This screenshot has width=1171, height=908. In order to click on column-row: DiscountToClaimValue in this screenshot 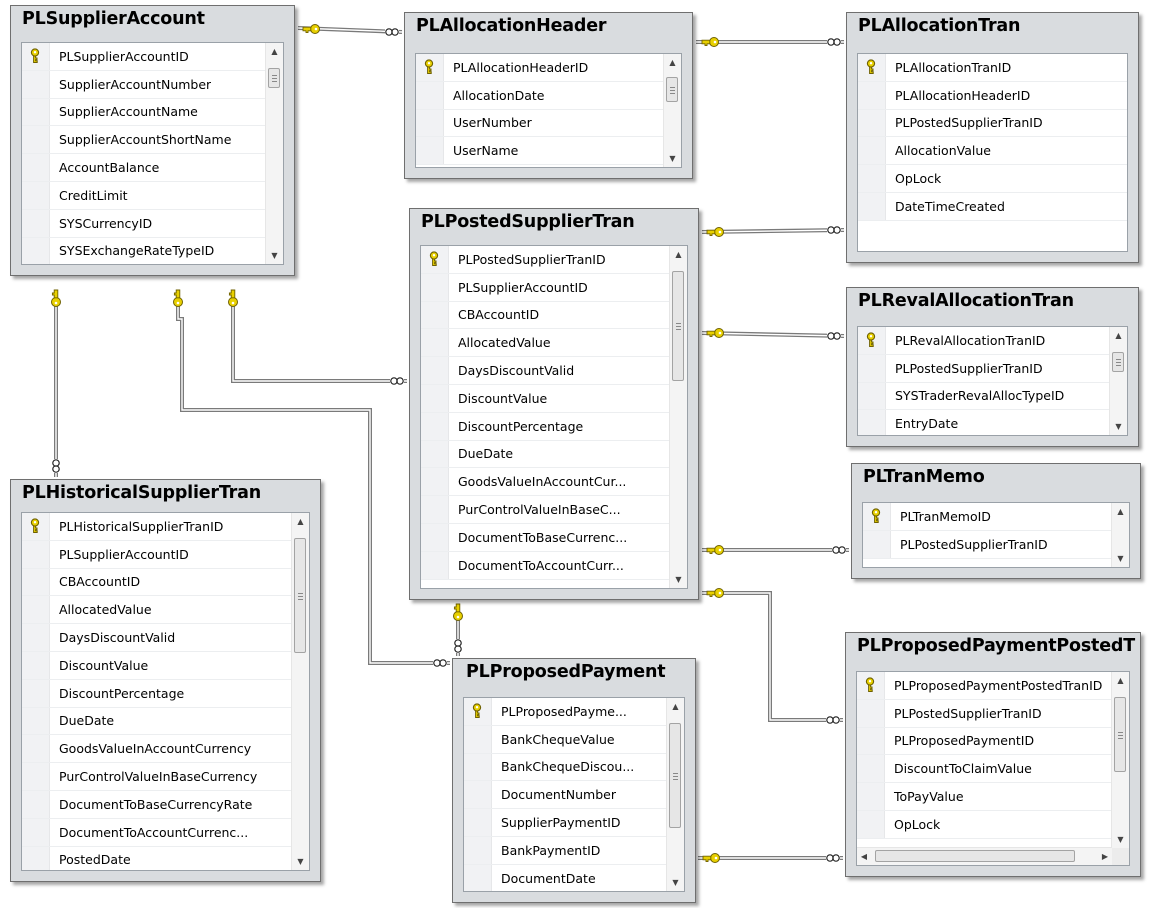, I will do `click(984, 769)`.